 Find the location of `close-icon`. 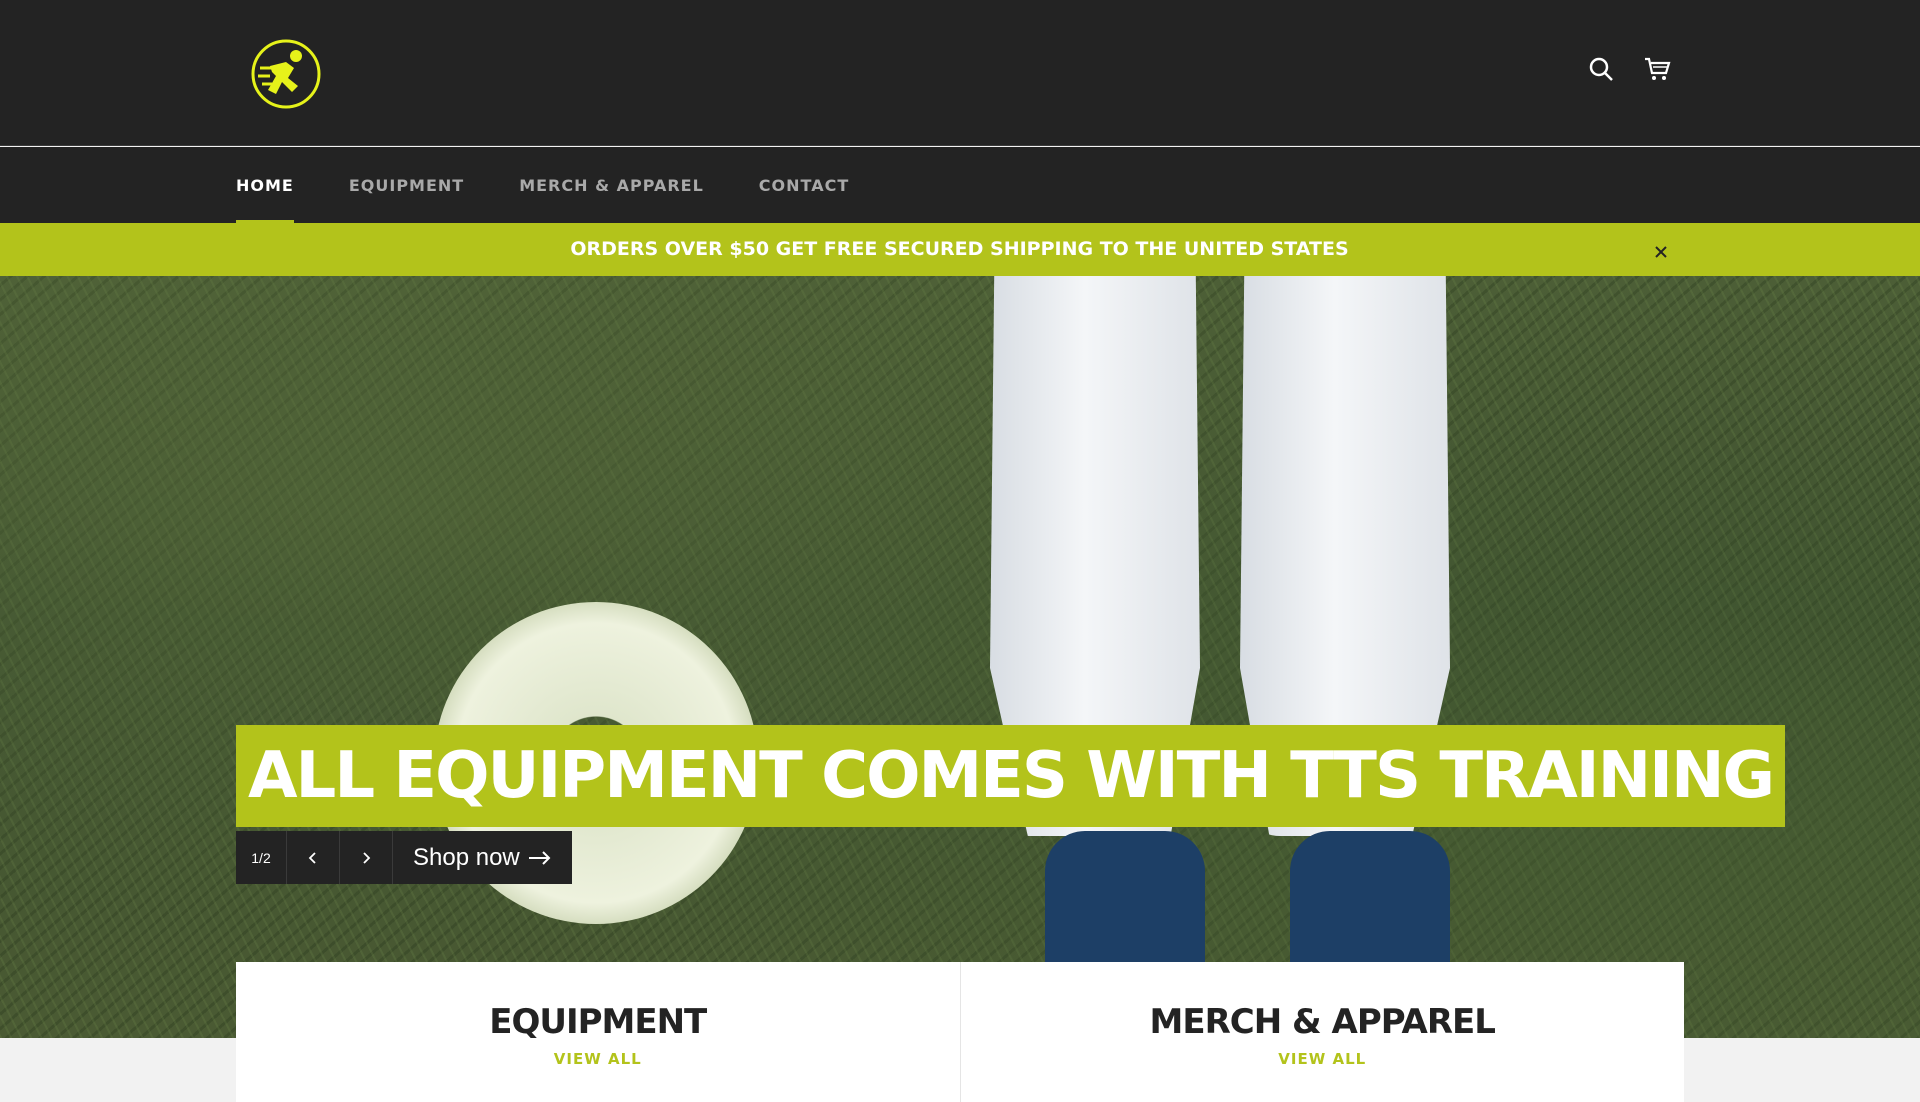

close-icon is located at coordinates (1661, 252).